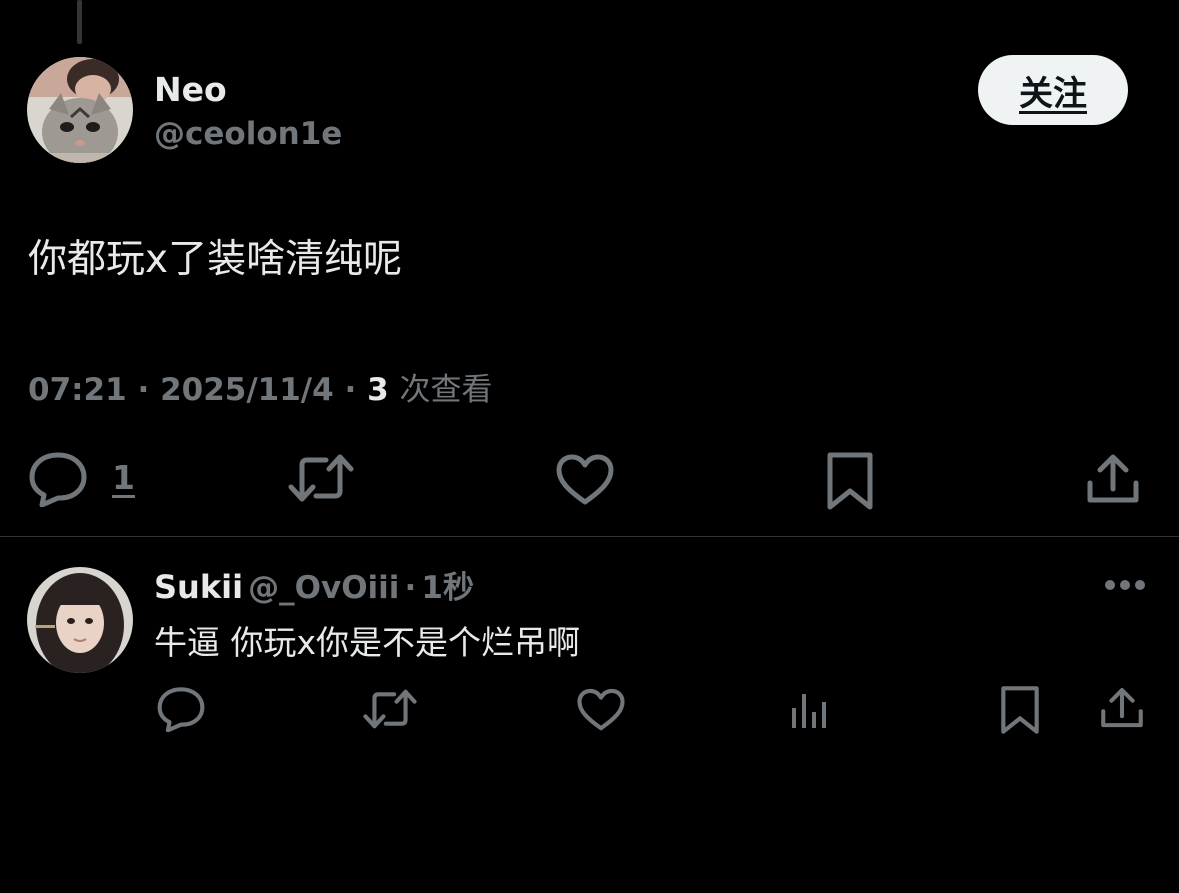 This screenshot has width=1179, height=893. Describe the element at coordinates (378, 390) in the screenshot. I see `views-count: 3` at that location.